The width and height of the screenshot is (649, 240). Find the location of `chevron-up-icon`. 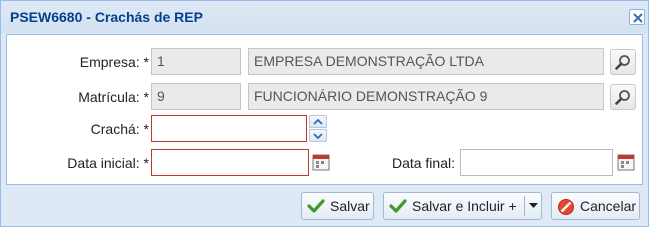

chevron-up-icon is located at coordinates (318, 121).